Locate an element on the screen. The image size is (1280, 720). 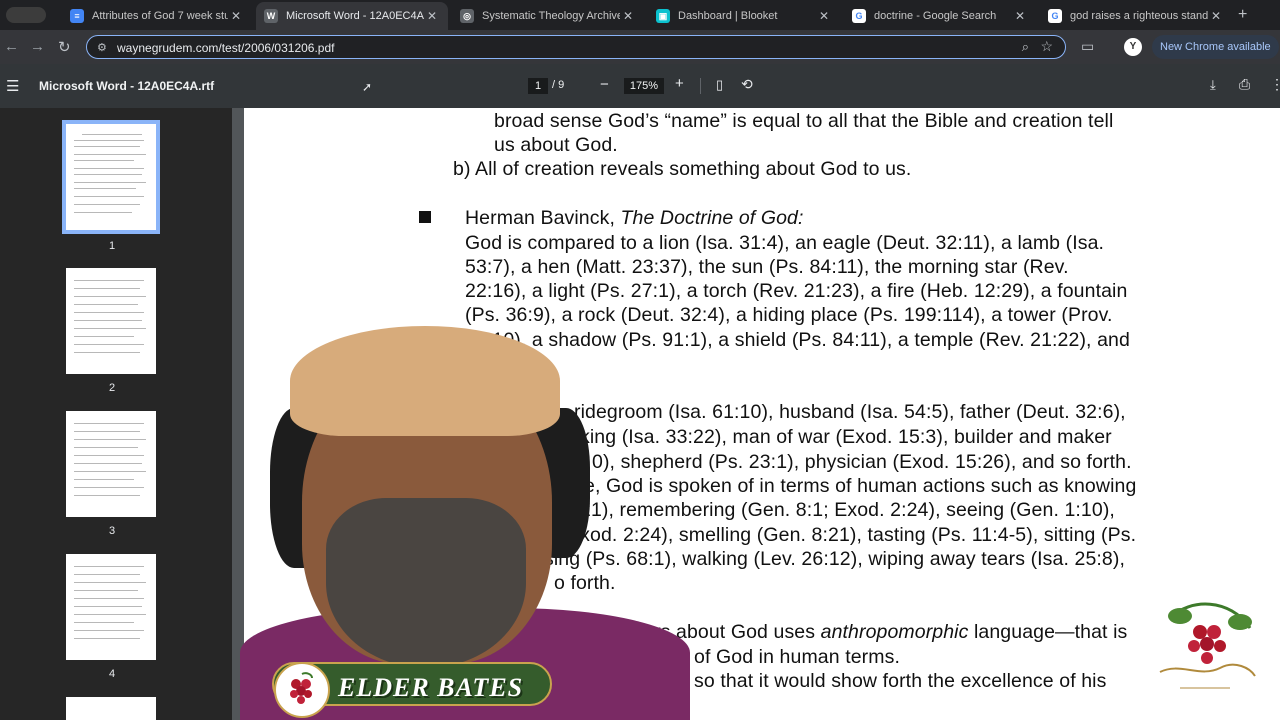
page-text-line: of God in human terms. is located at coordinates (797, 657).